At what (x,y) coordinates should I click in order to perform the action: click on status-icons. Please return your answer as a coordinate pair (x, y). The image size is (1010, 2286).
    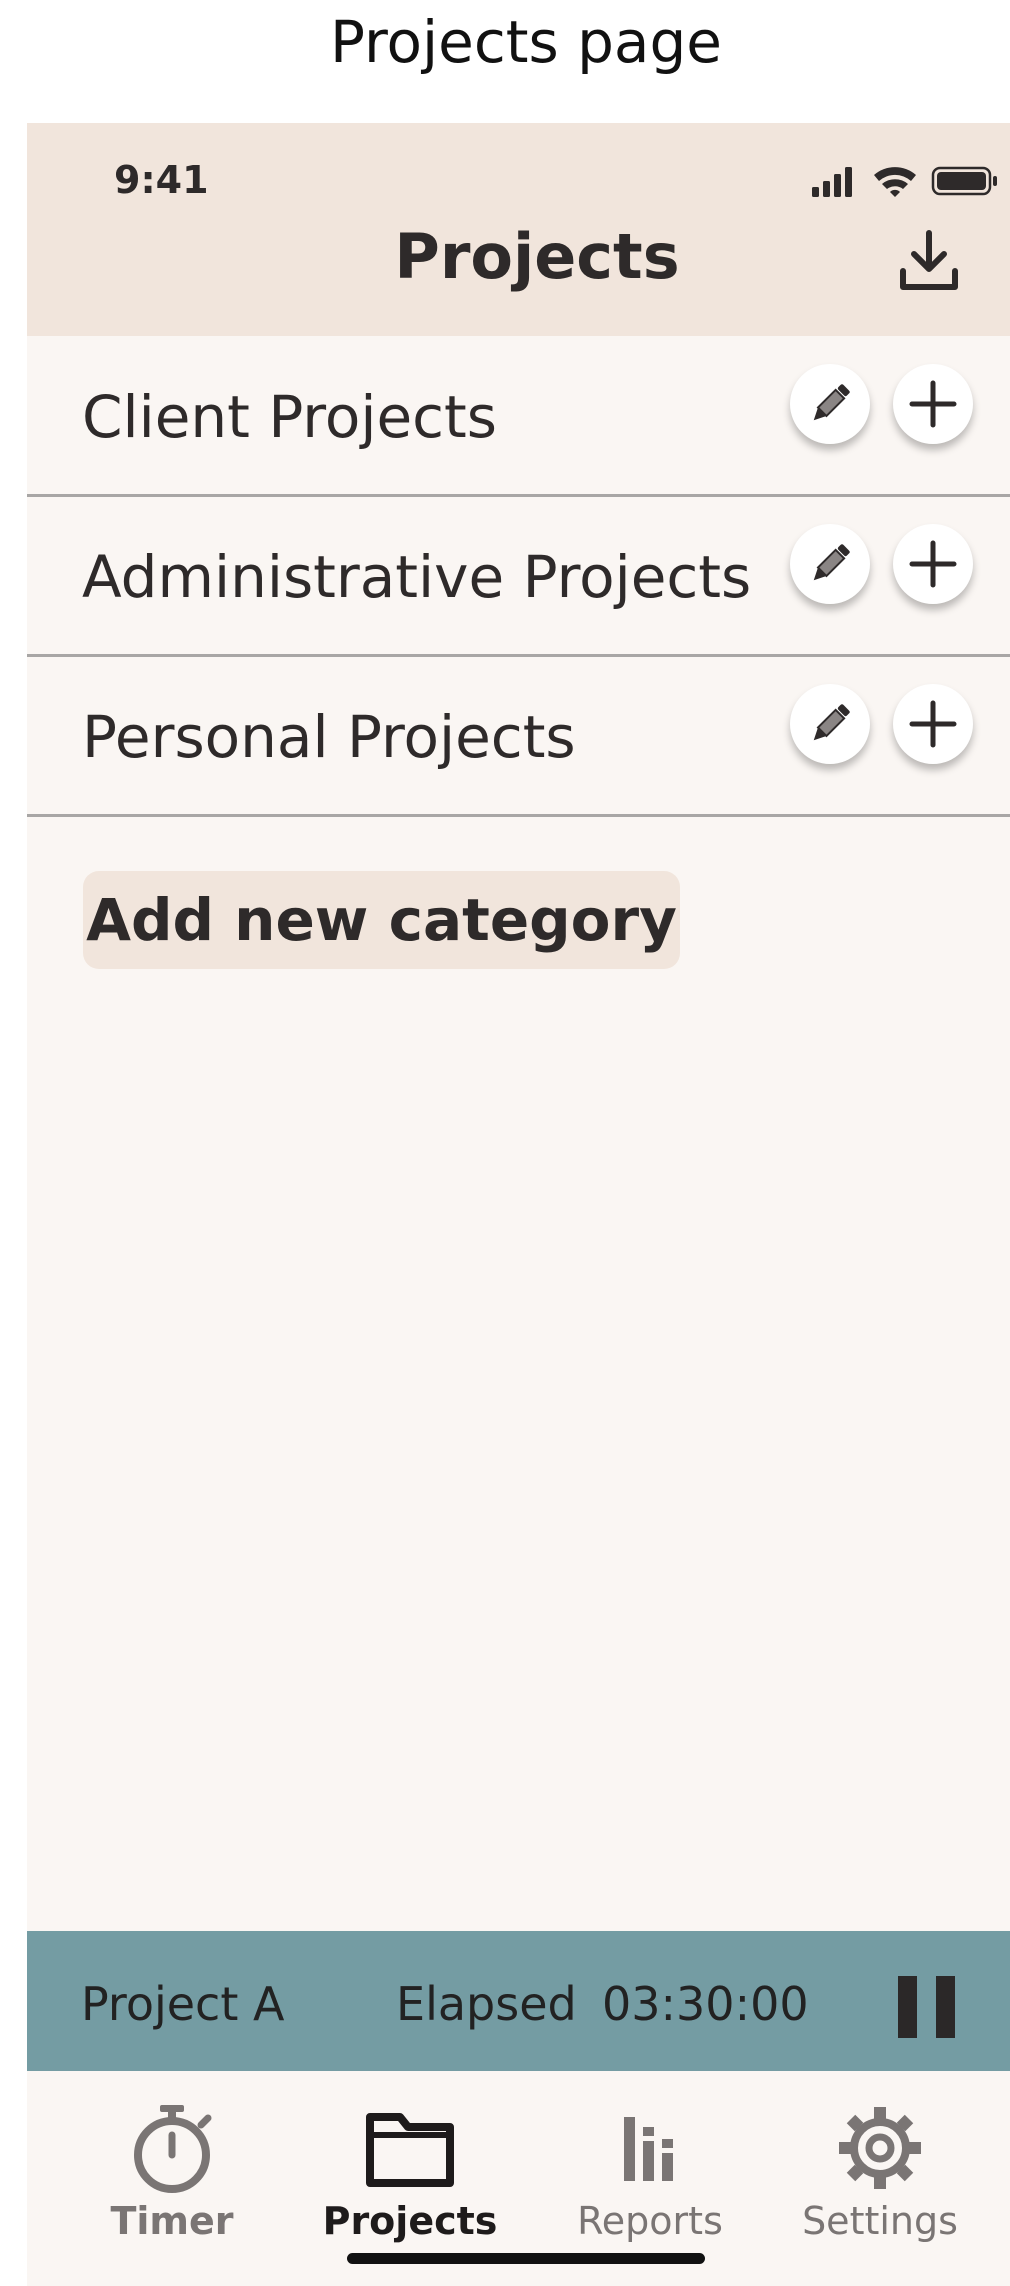
    Looking at the image, I should click on (911, 181).